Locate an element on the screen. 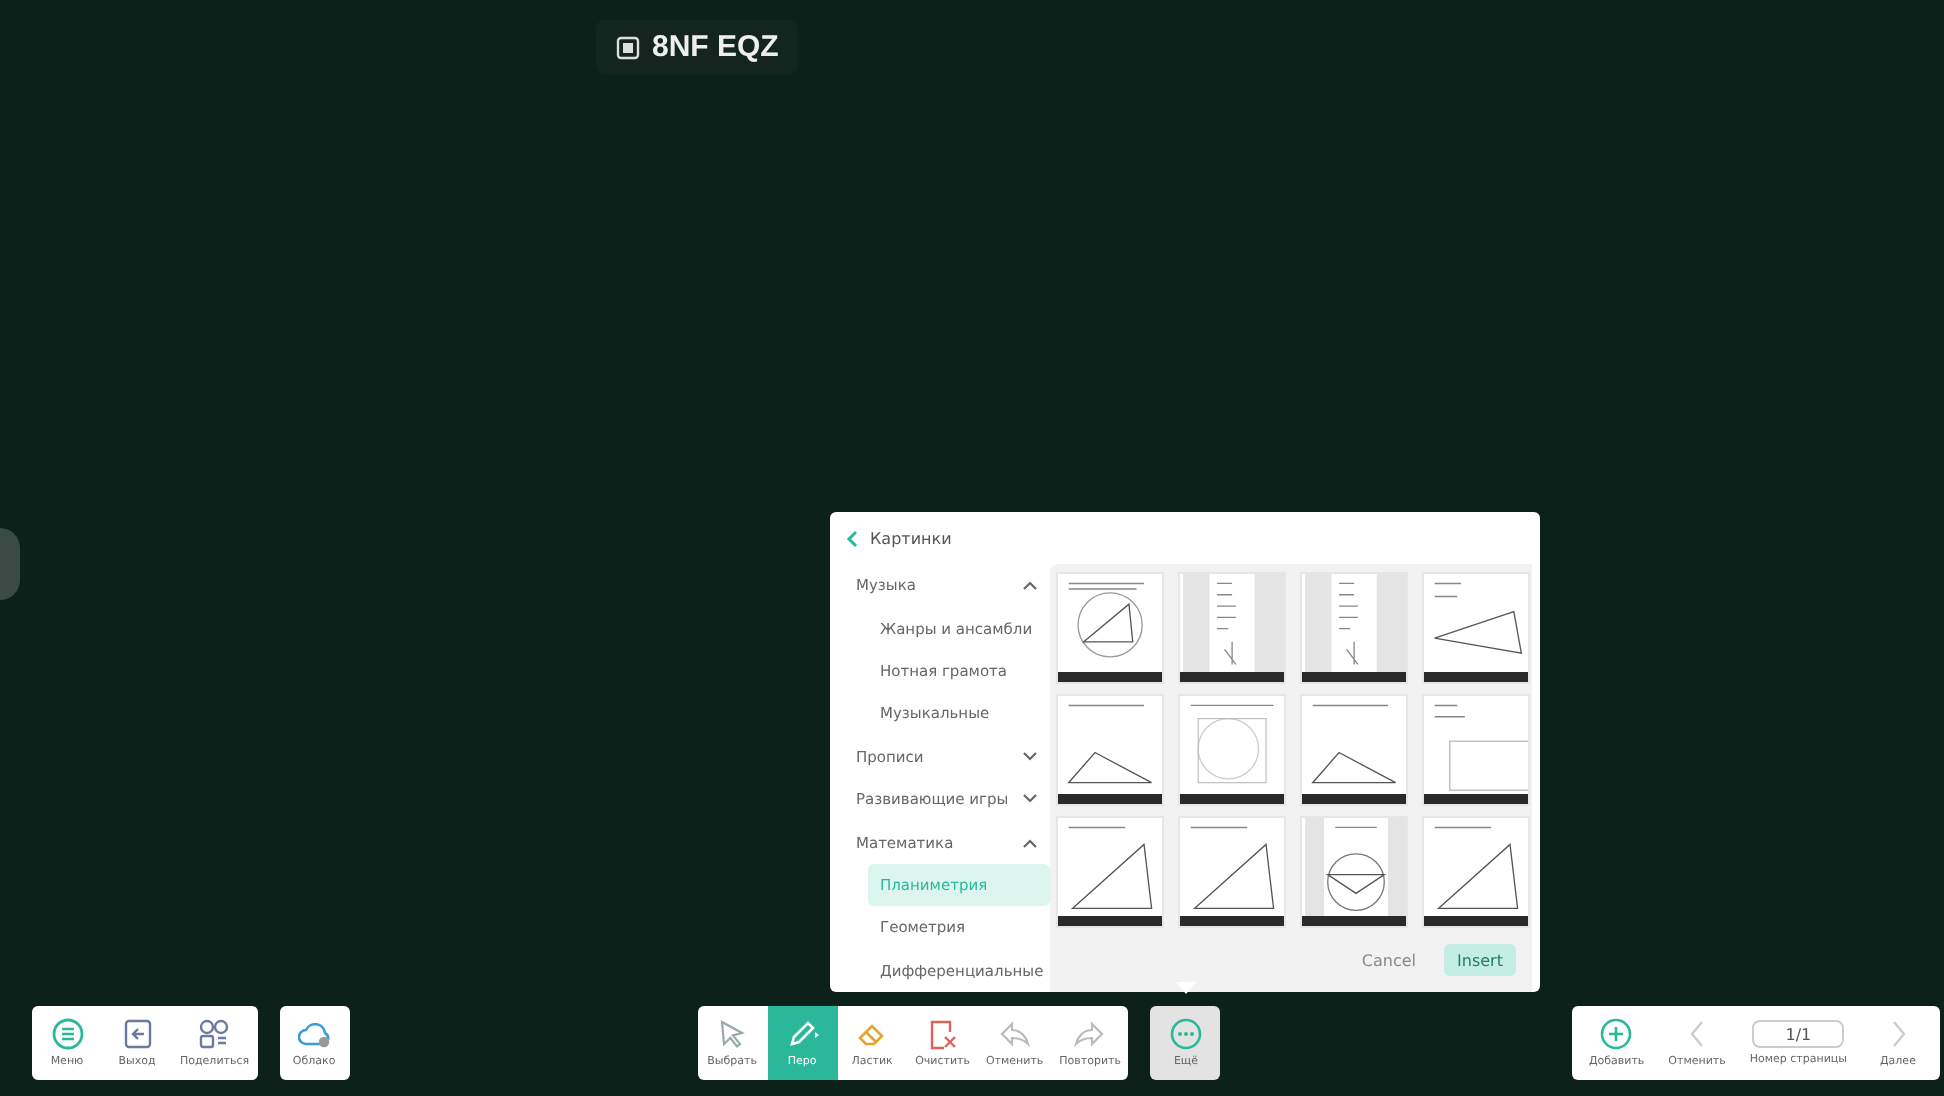 The image size is (1944, 1096). clear-icon is located at coordinates (942, 1034).